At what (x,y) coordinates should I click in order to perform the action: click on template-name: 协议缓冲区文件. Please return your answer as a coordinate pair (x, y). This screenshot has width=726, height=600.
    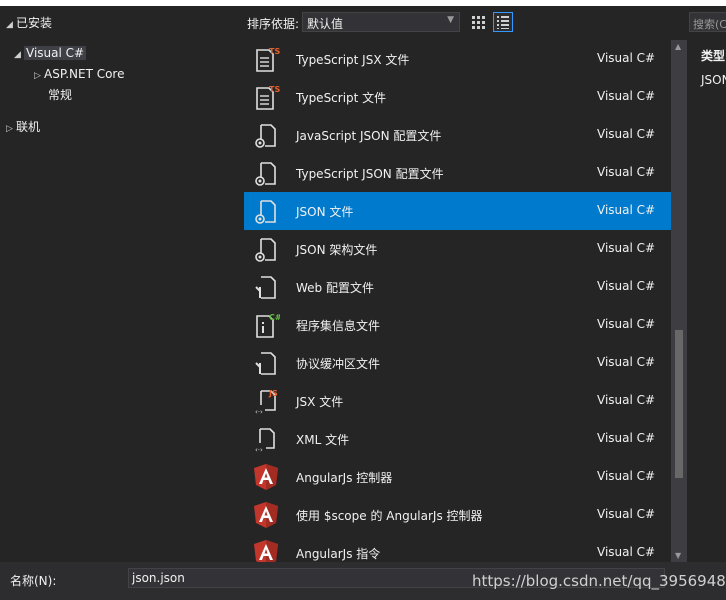
    Looking at the image, I should click on (338, 364).